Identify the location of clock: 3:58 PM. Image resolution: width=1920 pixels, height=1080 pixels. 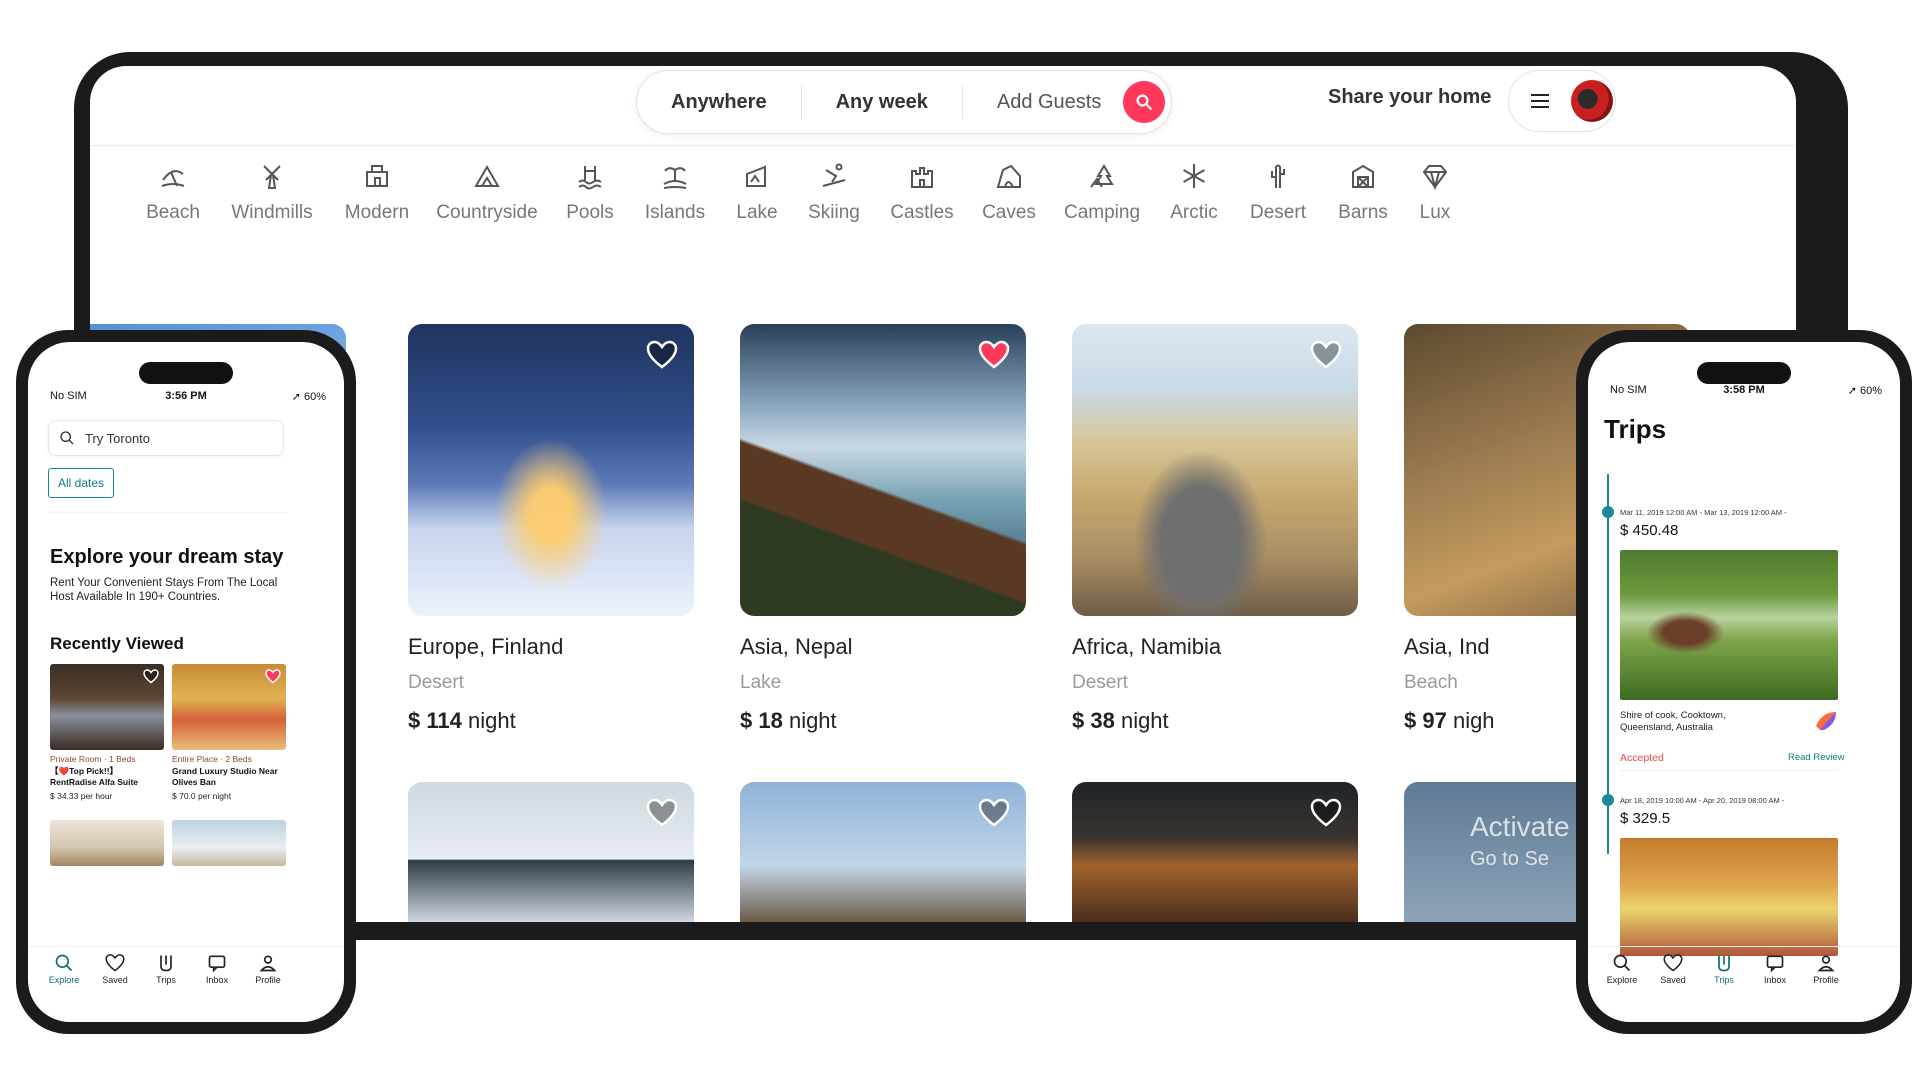
(1744, 390).